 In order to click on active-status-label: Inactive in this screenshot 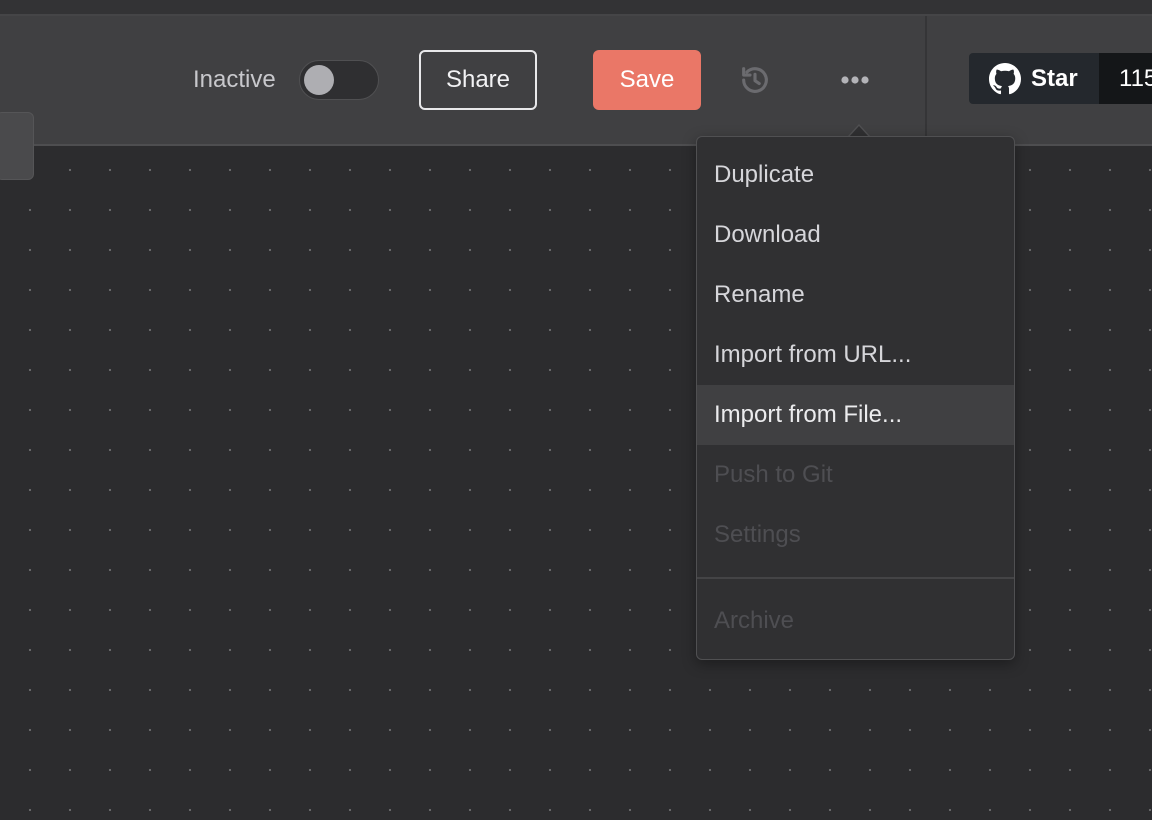, I will do `click(234, 79)`.